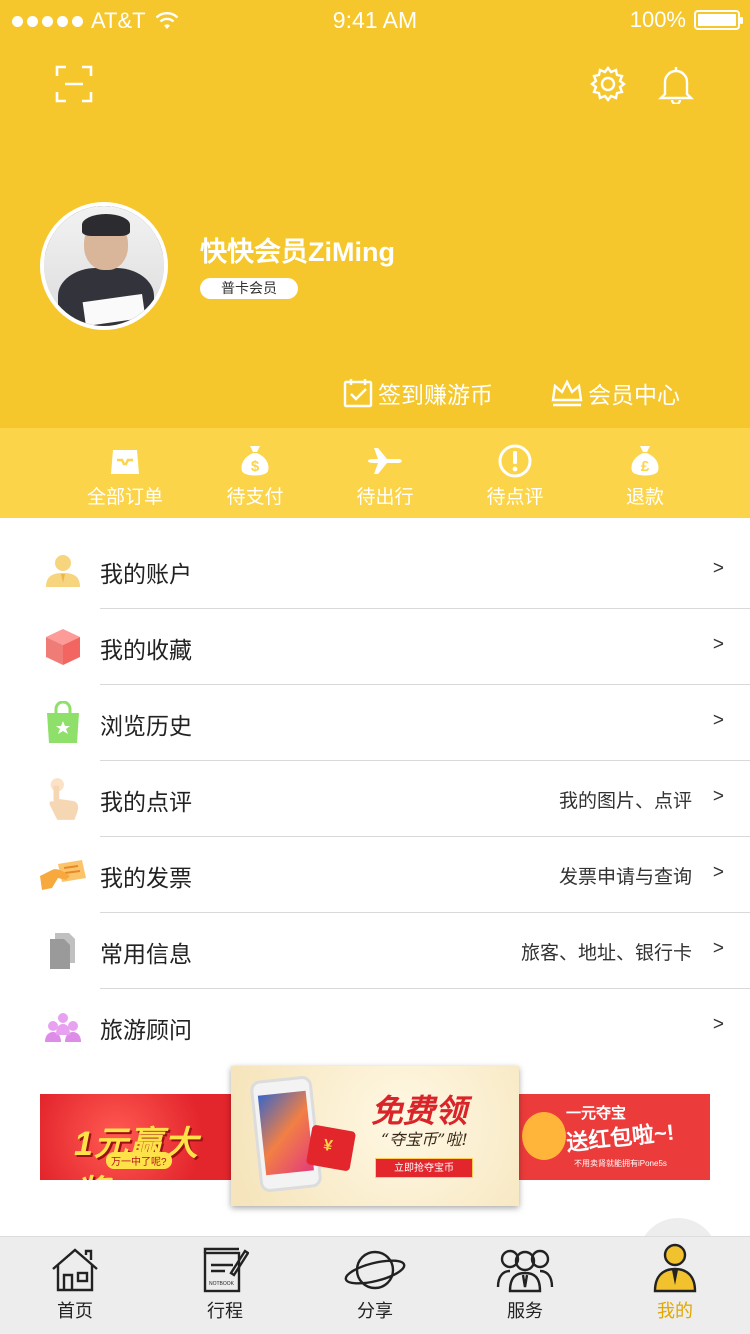 The height and width of the screenshot is (1334, 750). What do you see at coordinates (146, 650) in the screenshot?
I see `menu-item-title: 我的收藏` at bounding box center [146, 650].